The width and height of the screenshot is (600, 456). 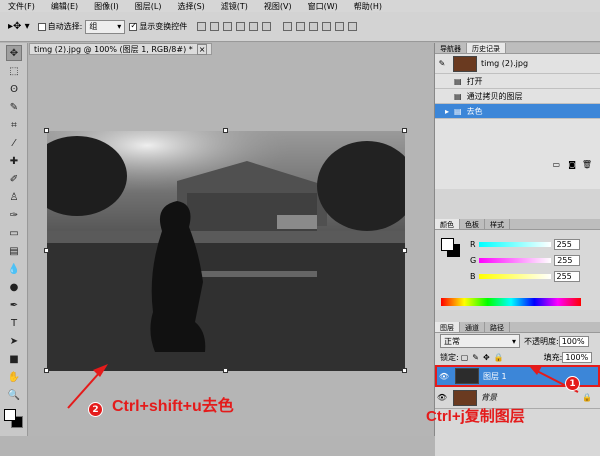 What do you see at coordinates (14, 359) in the screenshot?
I see `shape-tool-icon: ■` at bounding box center [14, 359].